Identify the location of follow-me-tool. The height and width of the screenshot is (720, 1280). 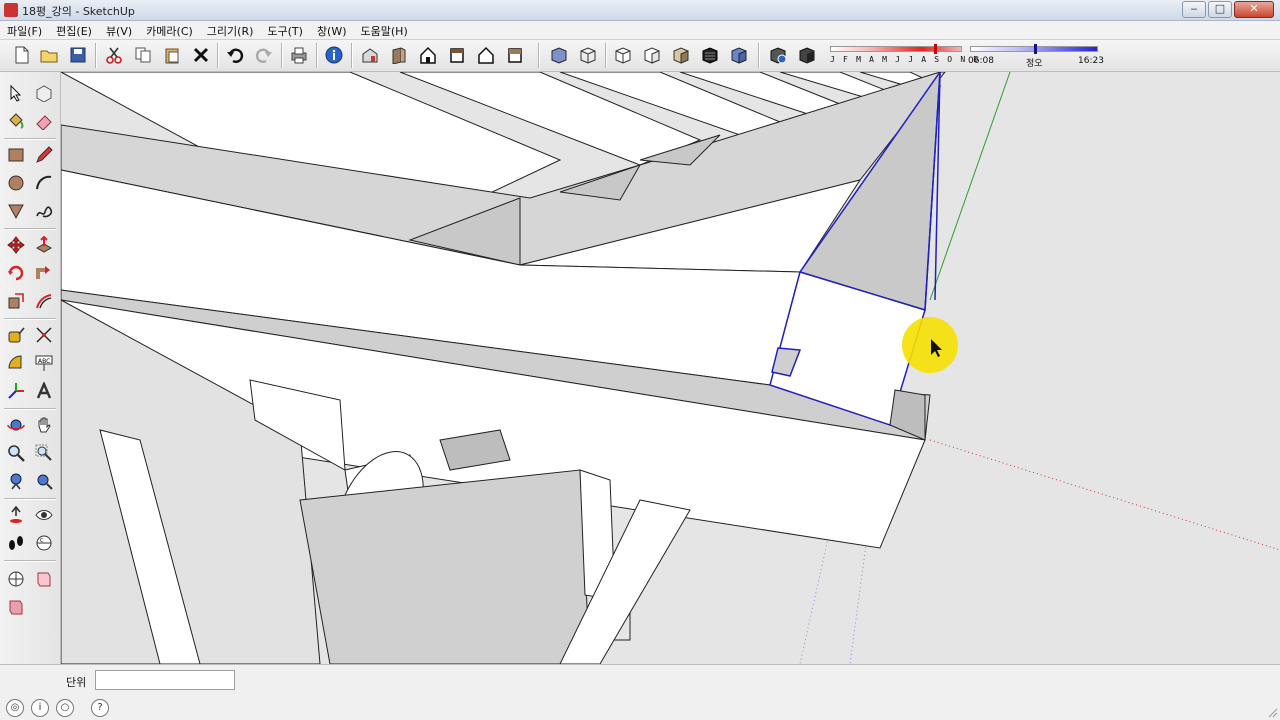
(44, 273).